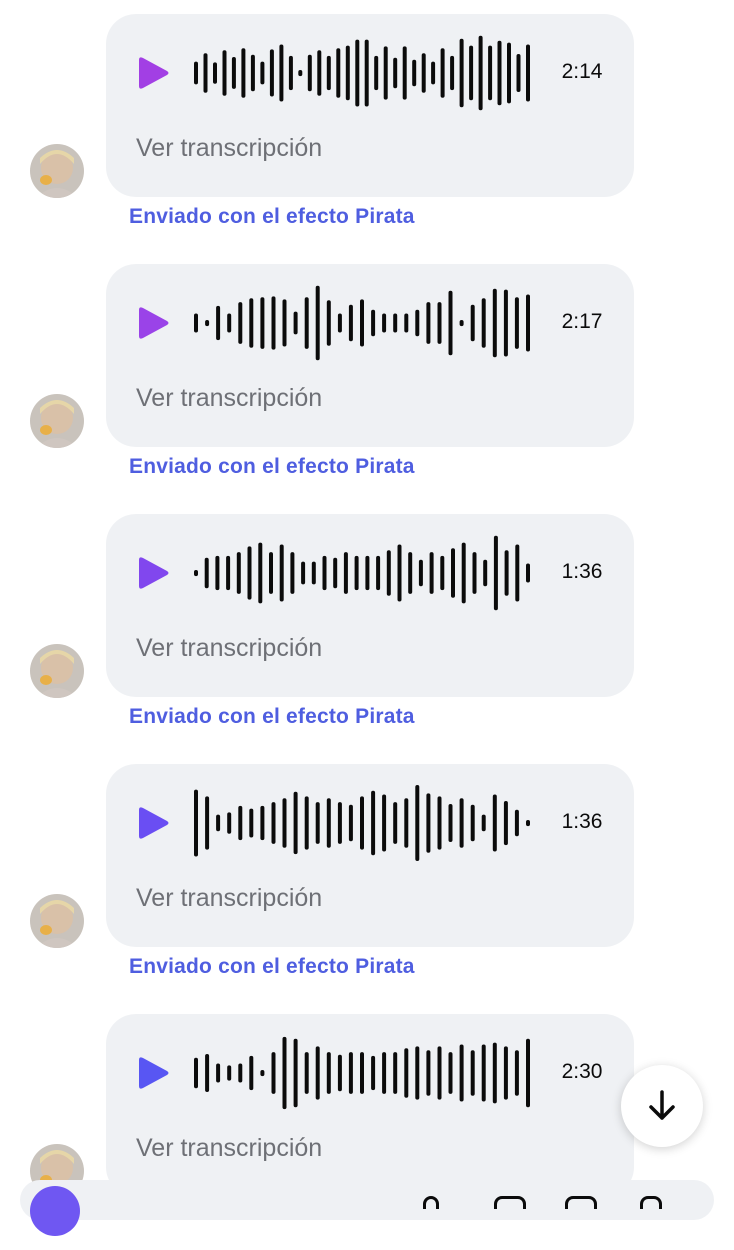  What do you see at coordinates (651, 1202) in the screenshot?
I see `add-icon` at bounding box center [651, 1202].